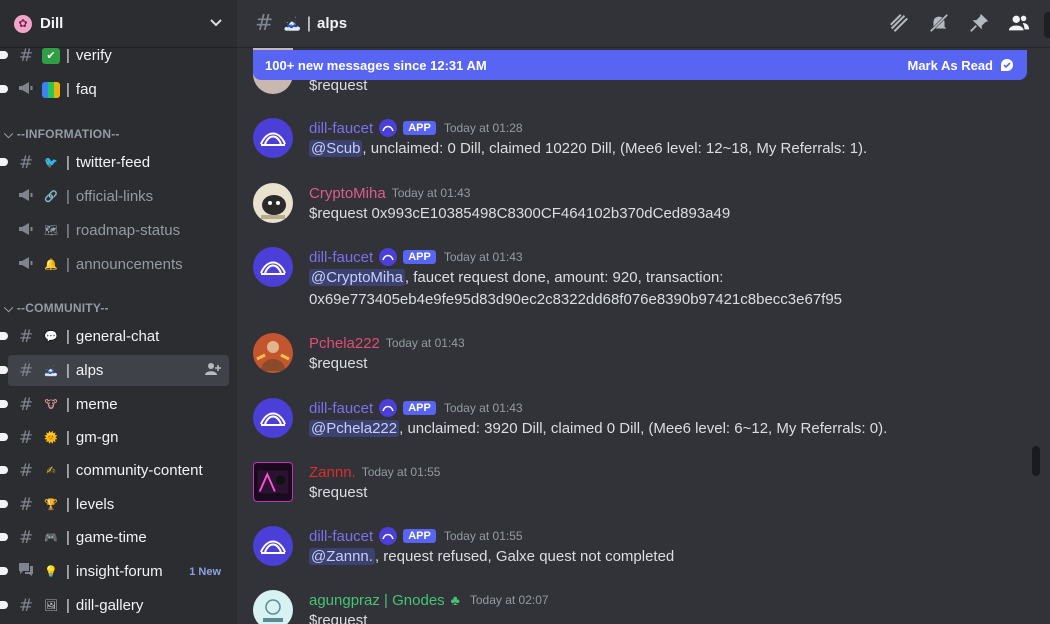 Image resolution: width=1050 pixels, height=624 pixels. What do you see at coordinates (96, 404) in the screenshot?
I see `channel-name: meme` at bounding box center [96, 404].